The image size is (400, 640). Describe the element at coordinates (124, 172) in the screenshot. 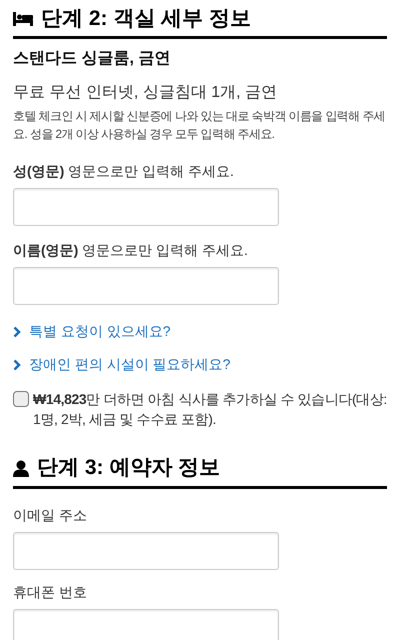

I see `field-label: 성(영문) 영문으로만 입력해 주세요.` at that location.